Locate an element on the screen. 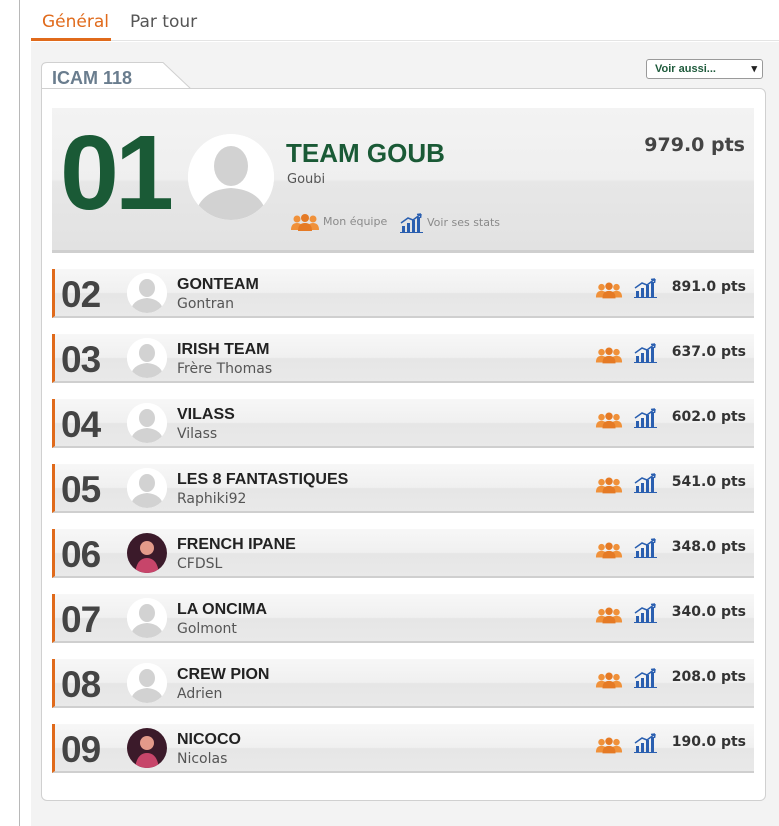 The image size is (779, 826). ranking-row: 05 LES 8 FANTASTIQUES Raphiki92 541.0 pts is located at coordinates (403, 488).